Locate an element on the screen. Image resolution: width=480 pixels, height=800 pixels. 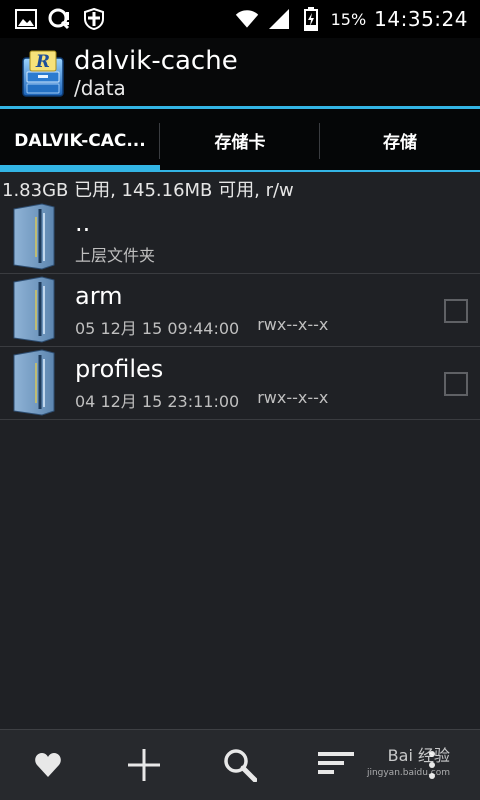
battery-charging-icon is located at coordinates (311, 19).